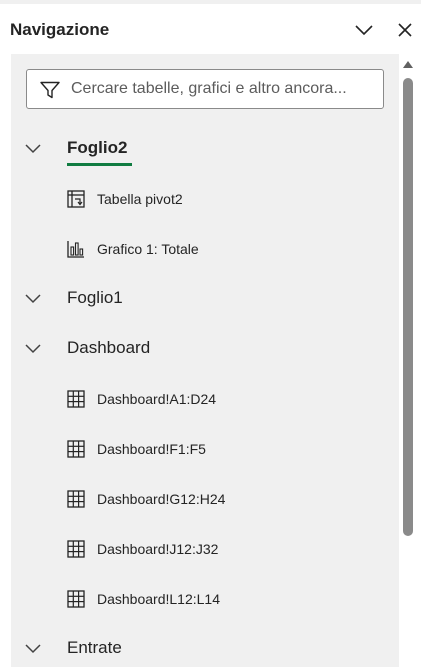 Image resolution: width=421 pixels, height=667 pixels. What do you see at coordinates (94, 647) in the screenshot?
I see `tree-group-label: Entrate` at bounding box center [94, 647].